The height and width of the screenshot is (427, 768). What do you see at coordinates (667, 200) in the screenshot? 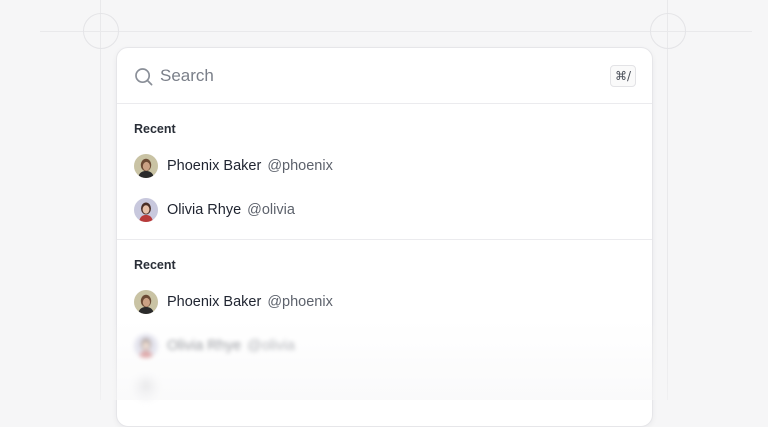
I see `guide-line-vertical-right` at bounding box center [667, 200].